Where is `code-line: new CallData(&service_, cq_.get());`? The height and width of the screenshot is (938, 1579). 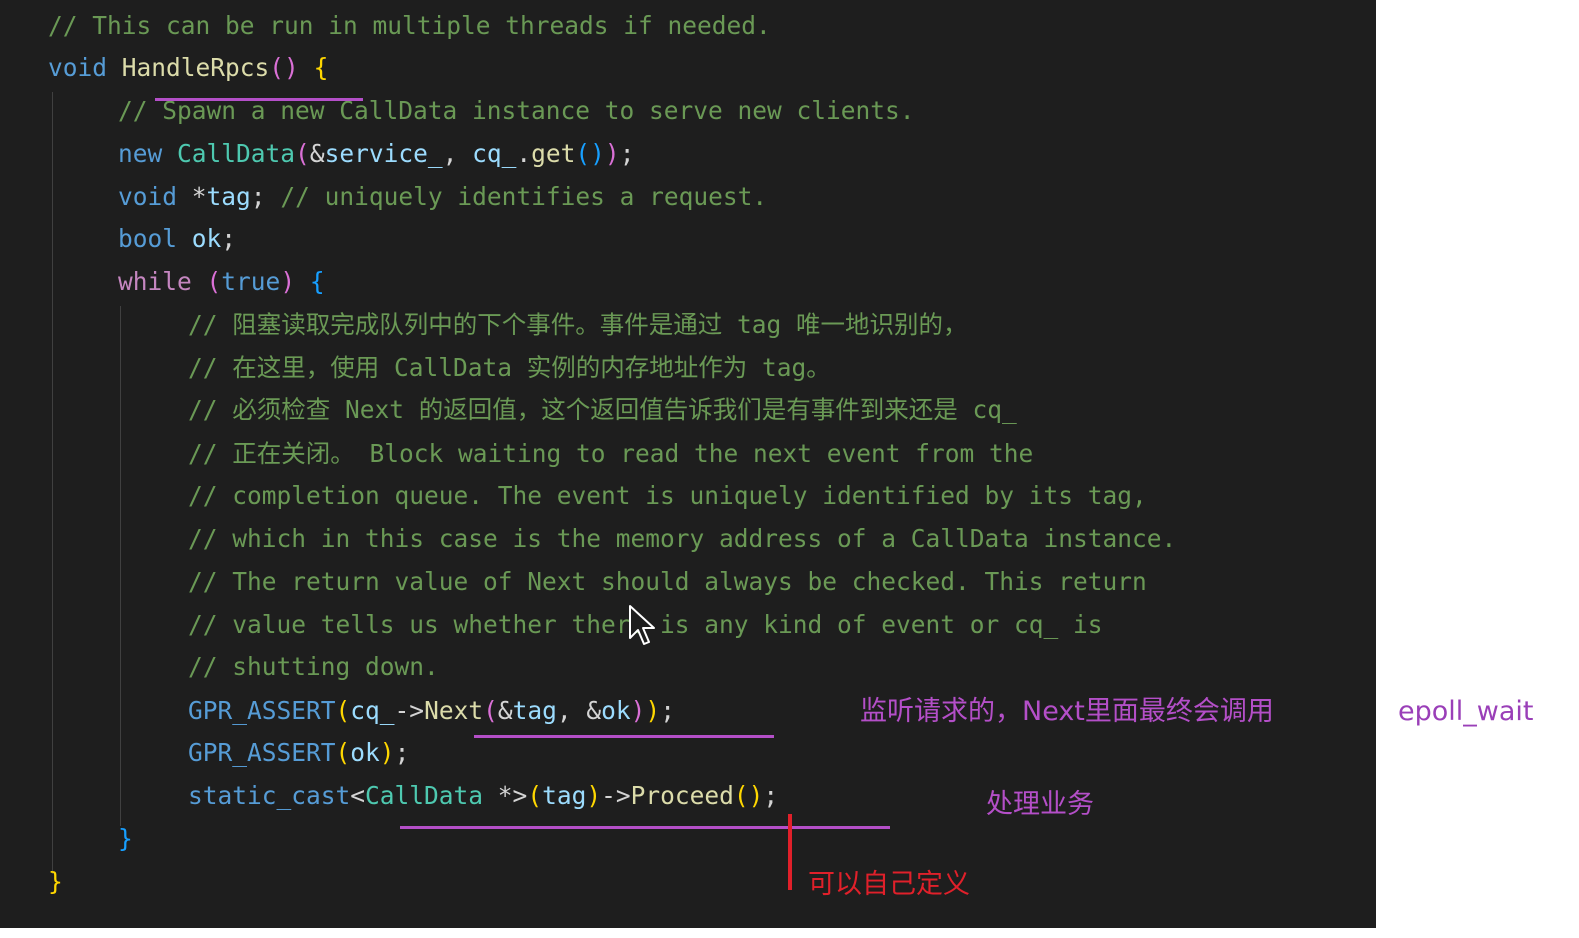 code-line: new CallData(&service_, cq_.get()); is located at coordinates (376, 153).